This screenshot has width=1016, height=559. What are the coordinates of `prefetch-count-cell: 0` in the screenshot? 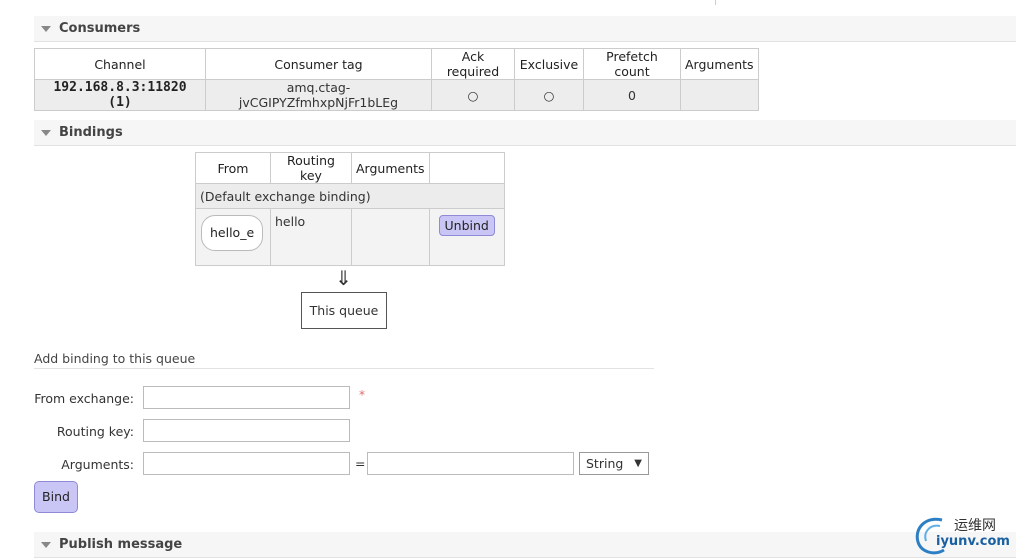 It's located at (632, 95).